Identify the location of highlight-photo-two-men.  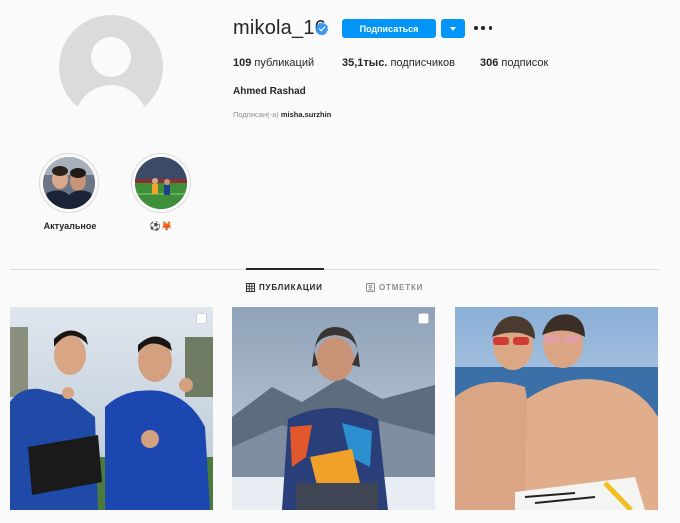
(69, 183).